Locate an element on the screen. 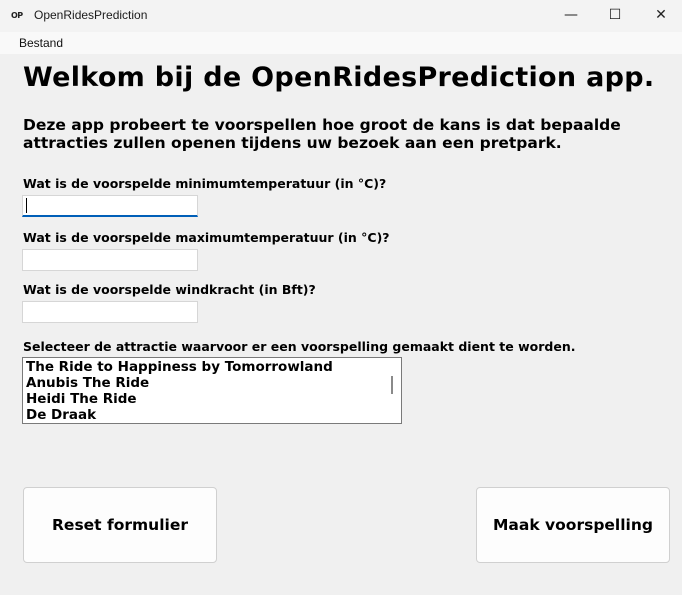  reset-button: Reset formulier is located at coordinates (120, 525).